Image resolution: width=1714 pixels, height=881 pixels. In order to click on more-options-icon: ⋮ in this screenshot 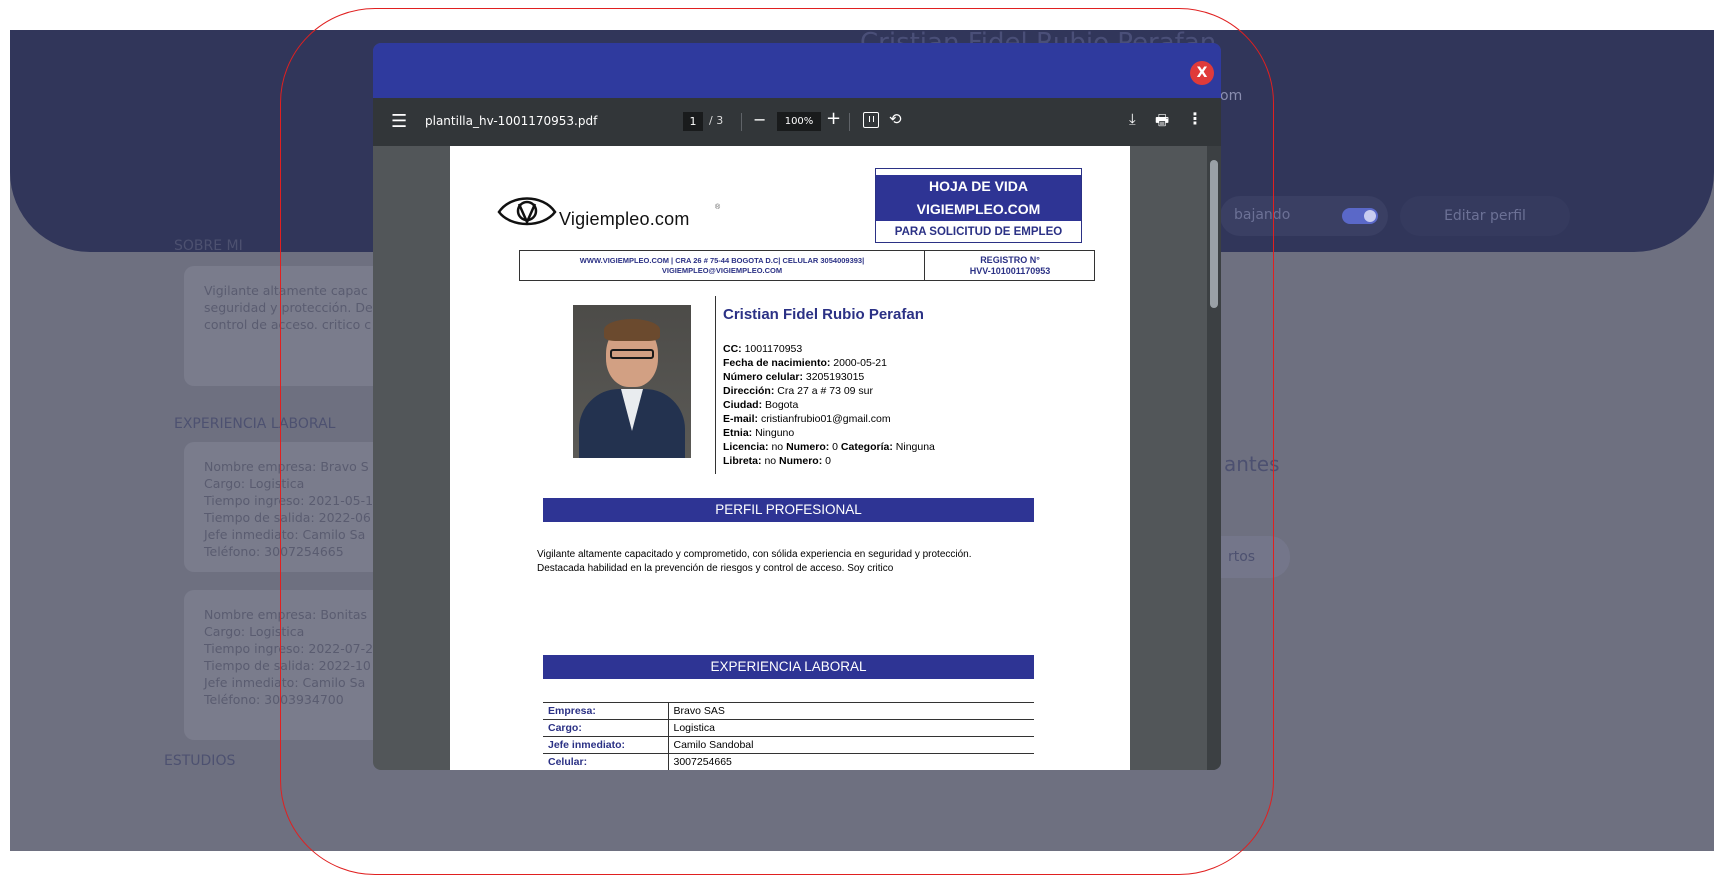, I will do `click(1195, 118)`.